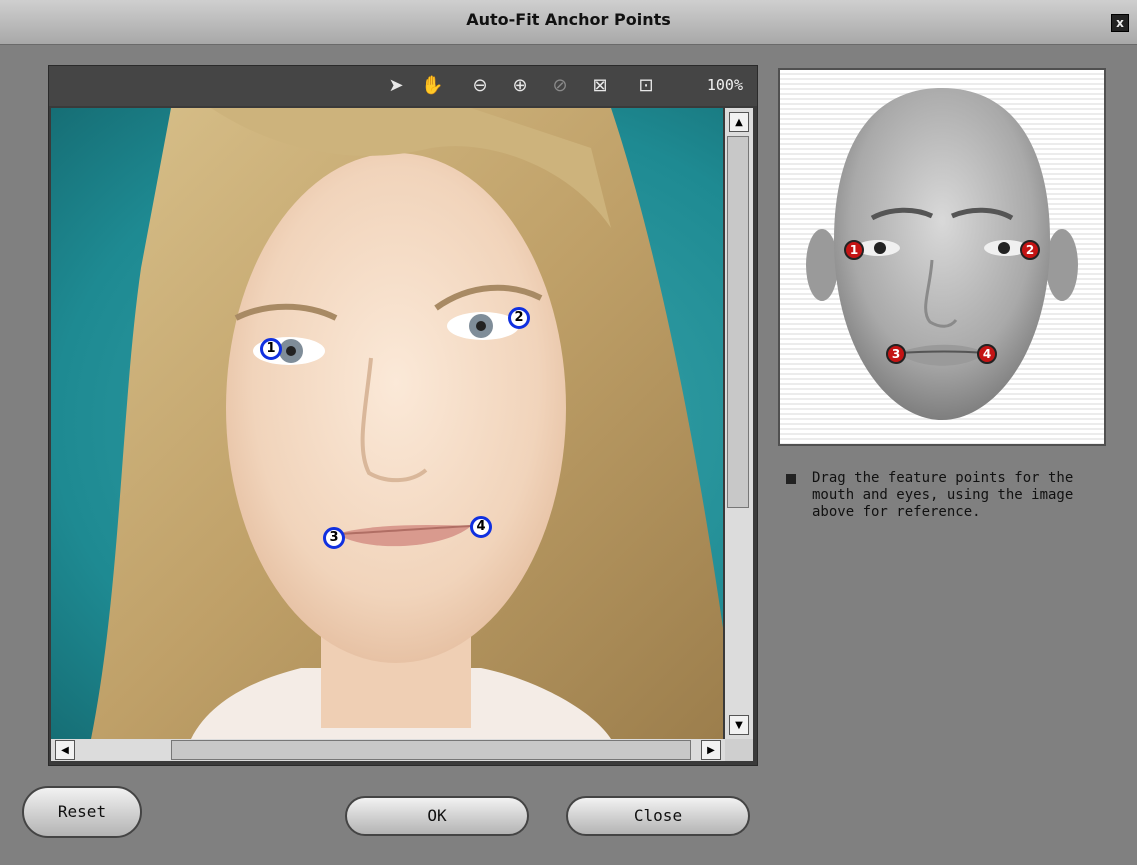 Image resolution: width=1137 pixels, height=865 pixels. I want to click on vertical-scroll-thumb, so click(738, 322).